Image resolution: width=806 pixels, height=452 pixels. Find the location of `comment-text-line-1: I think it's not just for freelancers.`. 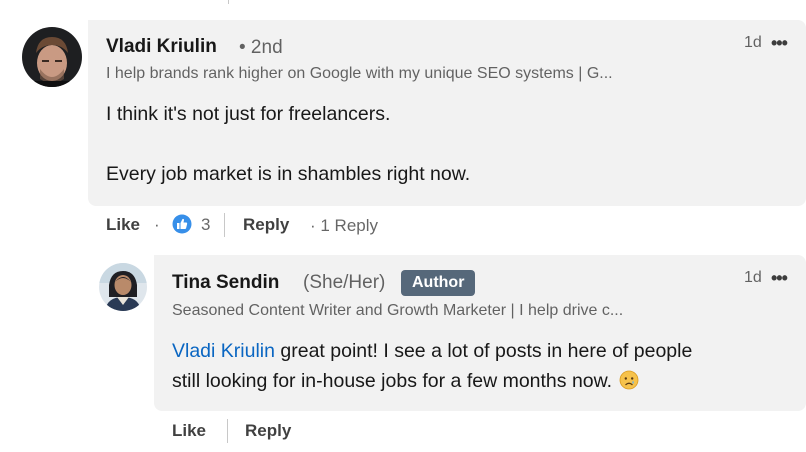

comment-text-line-1: I think it's not just for freelancers. is located at coordinates (248, 114).